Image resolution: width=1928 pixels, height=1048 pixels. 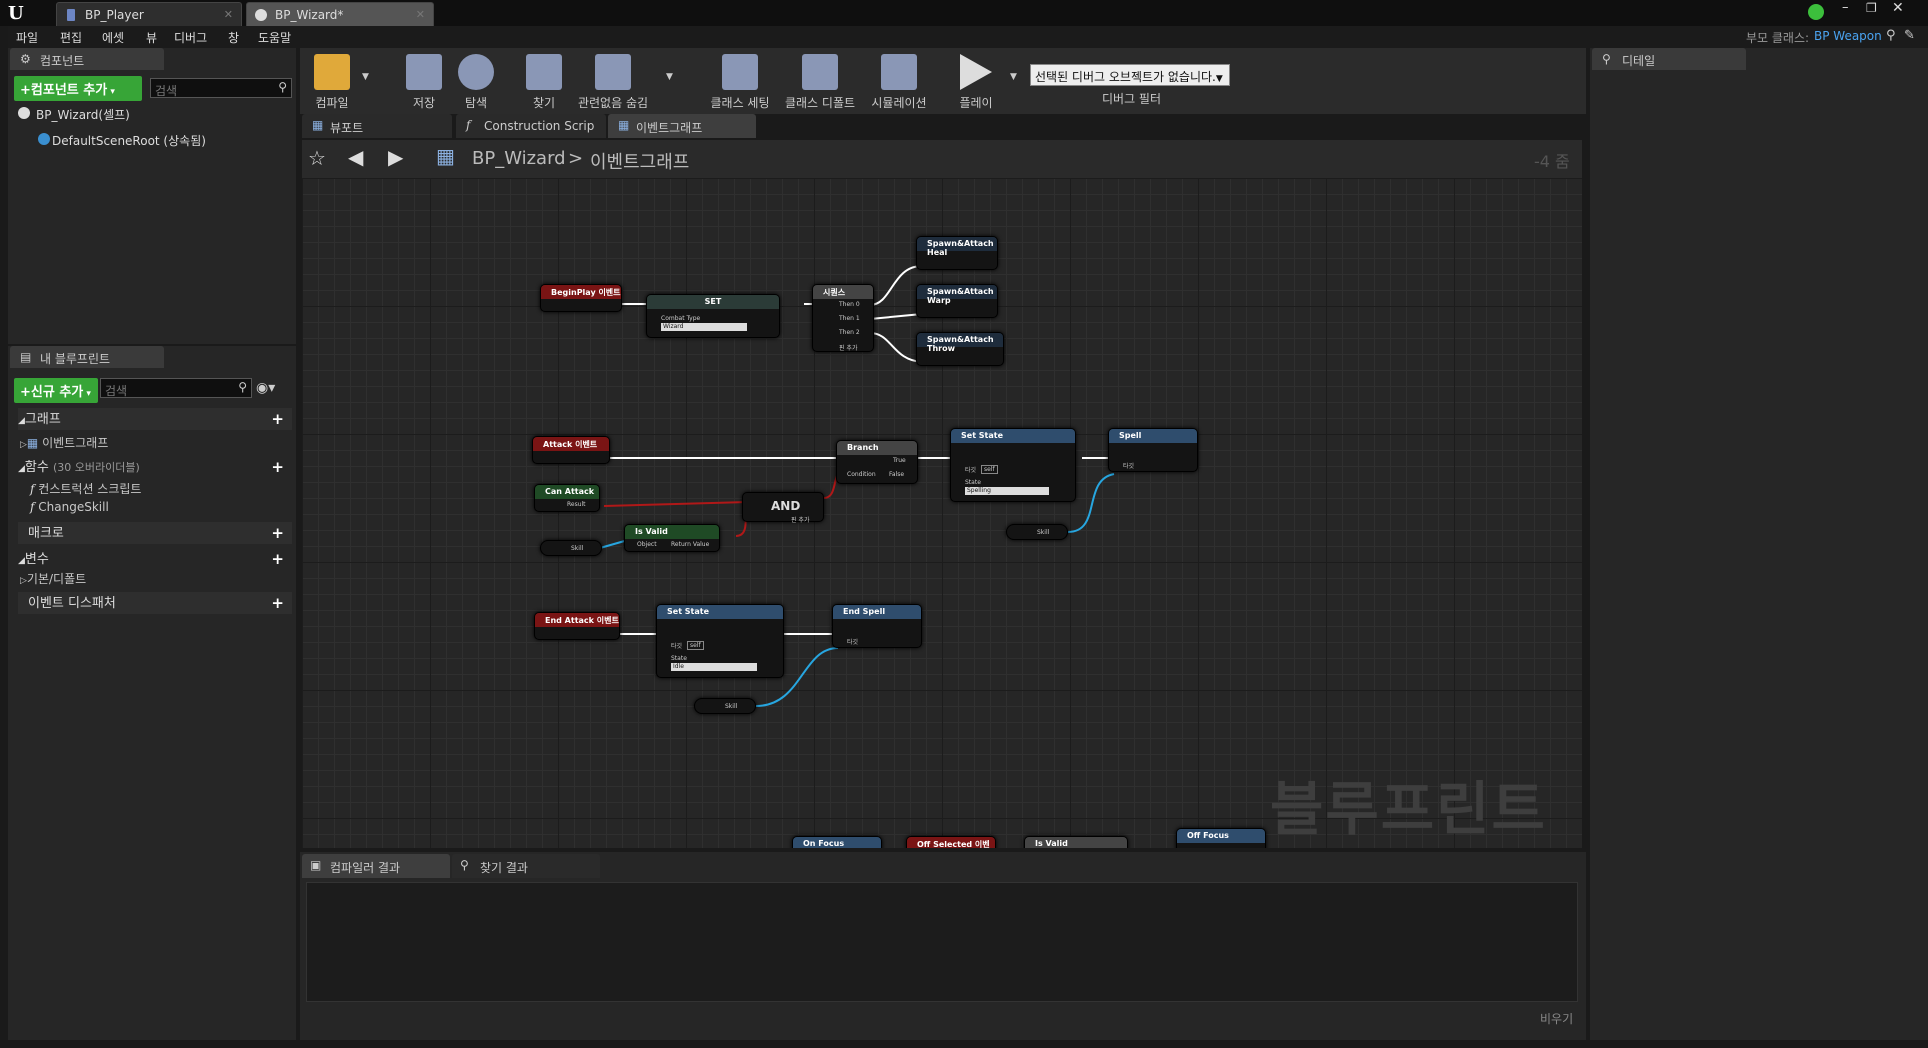 I want to click on unreal-logo-icon: U, so click(x=16, y=13).